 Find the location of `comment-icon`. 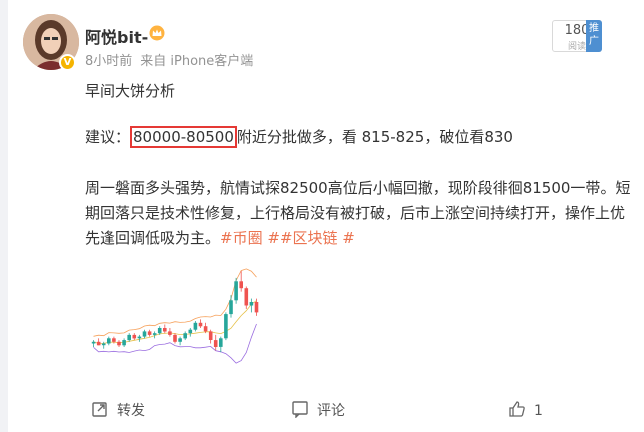

comment-icon is located at coordinates (300, 410).